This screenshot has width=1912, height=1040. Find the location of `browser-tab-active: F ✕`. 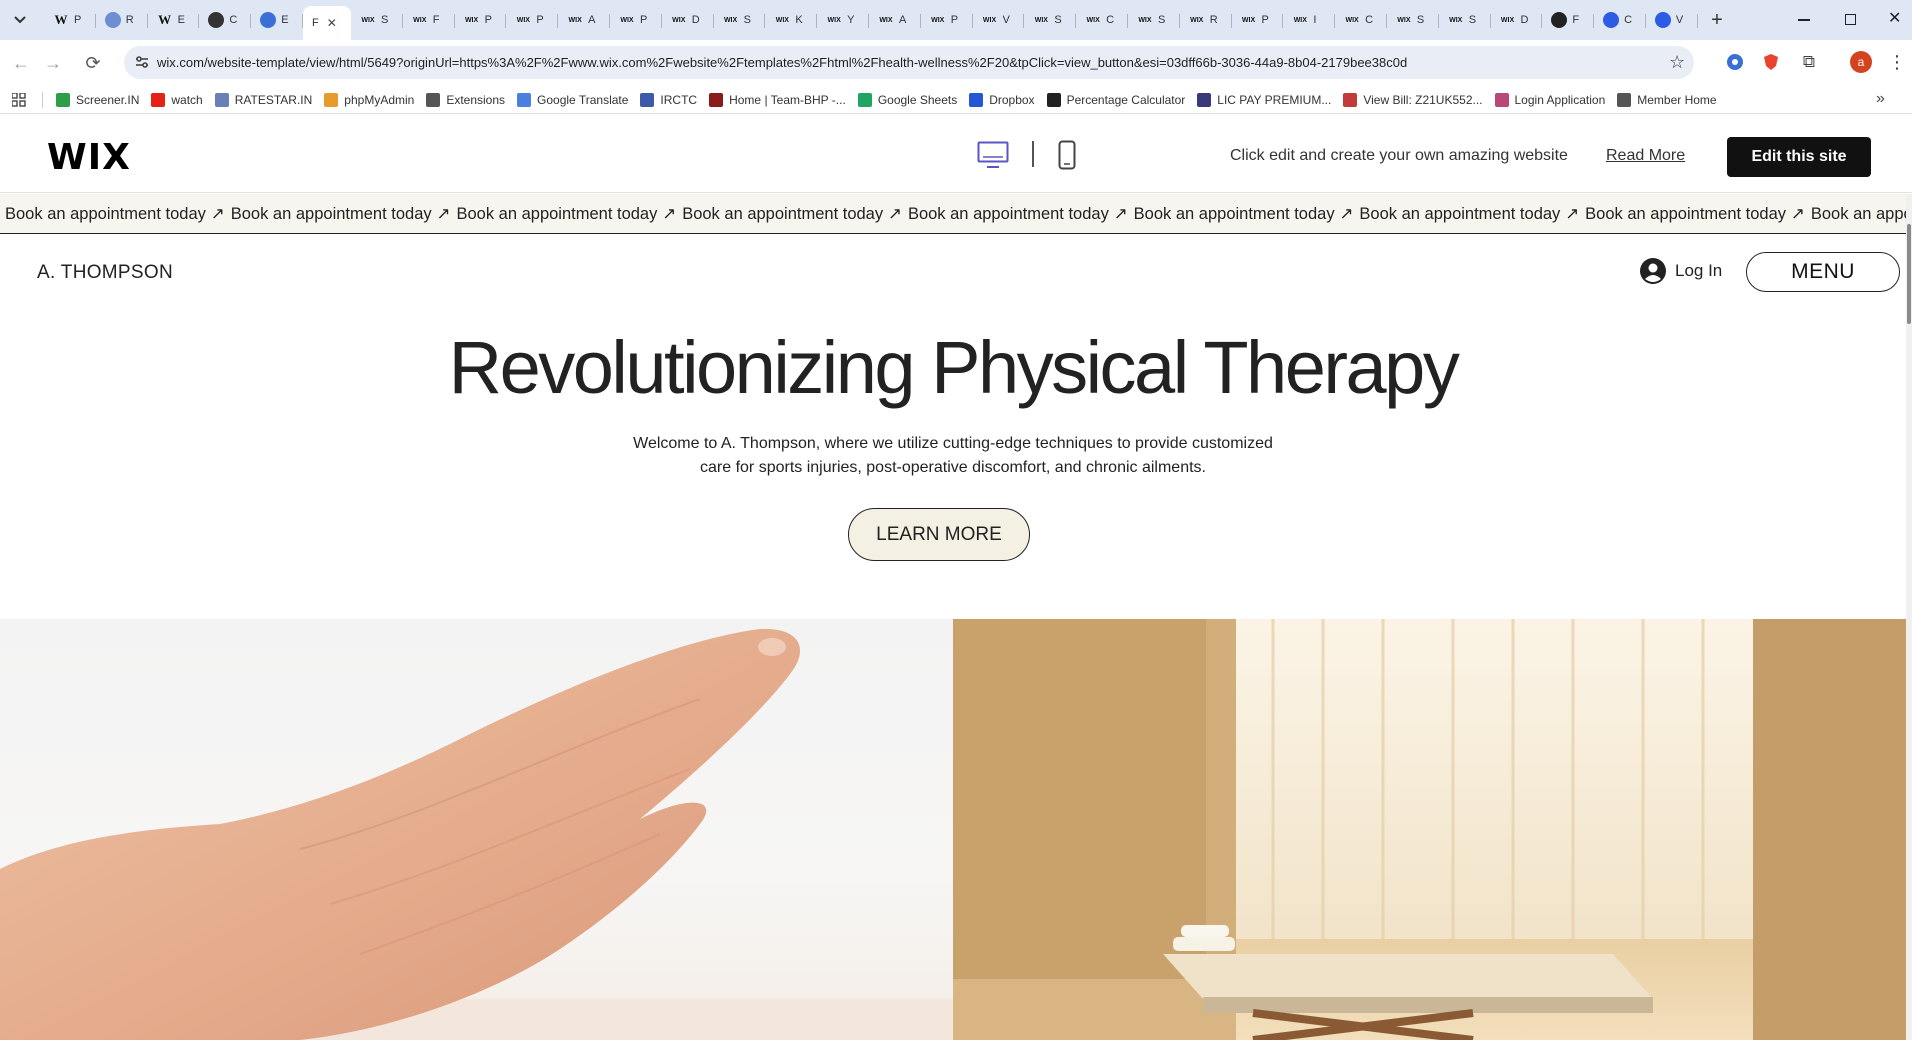

browser-tab-active: F ✕ is located at coordinates (326, 23).